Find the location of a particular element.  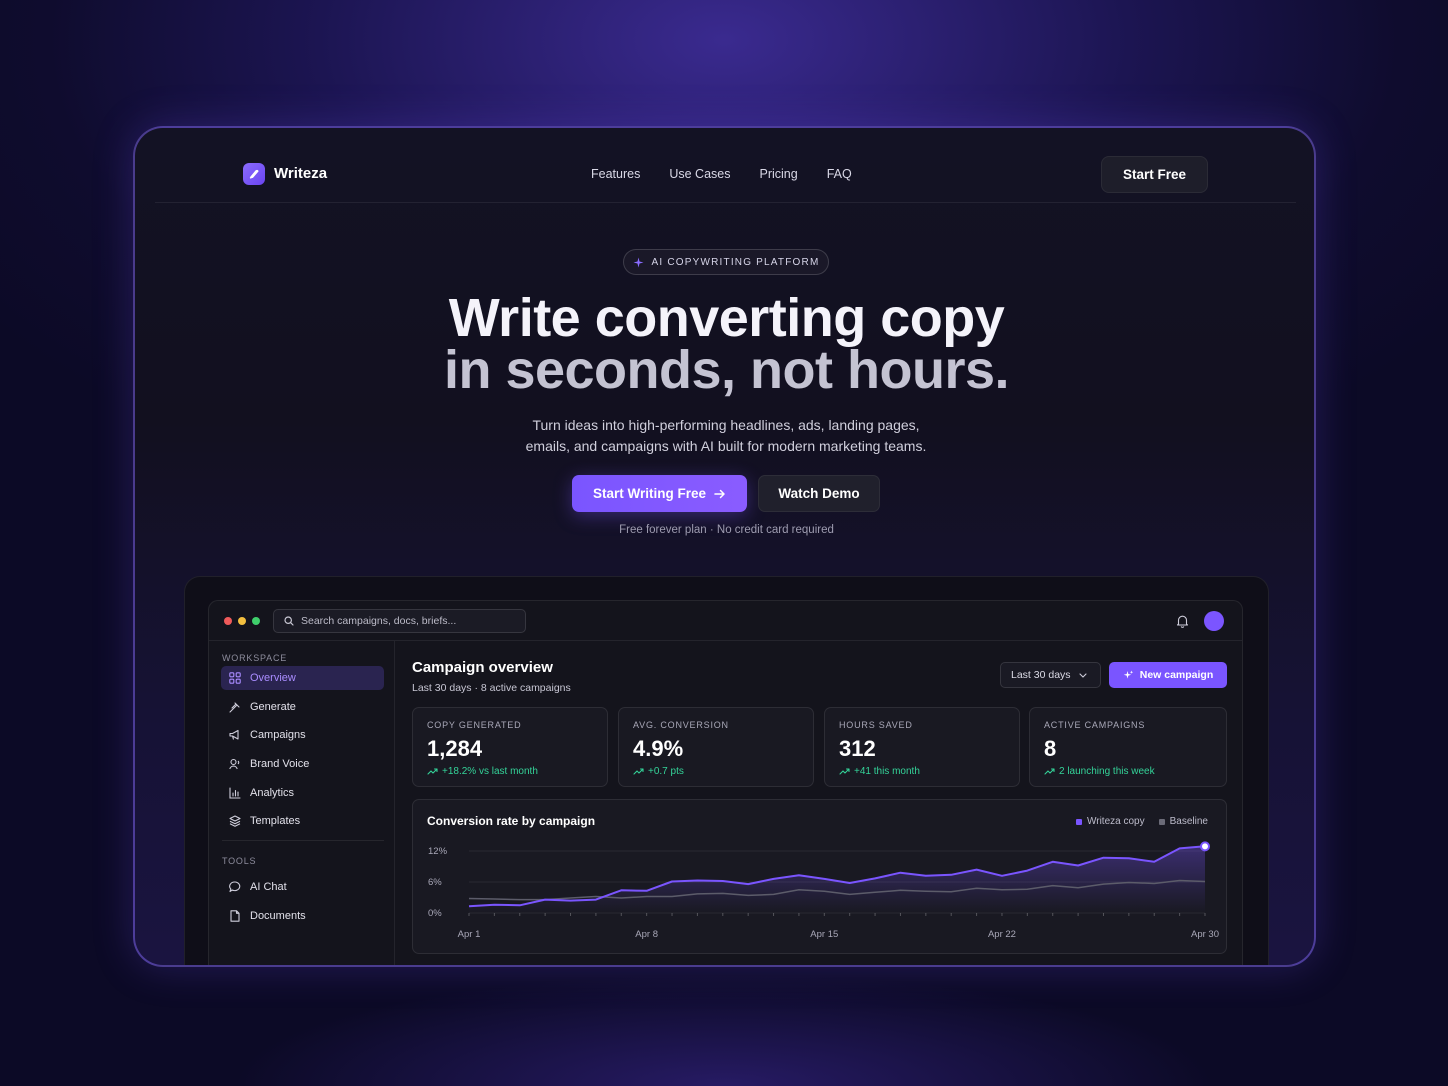

new-campaign-label: New campaign is located at coordinates (1176, 675).